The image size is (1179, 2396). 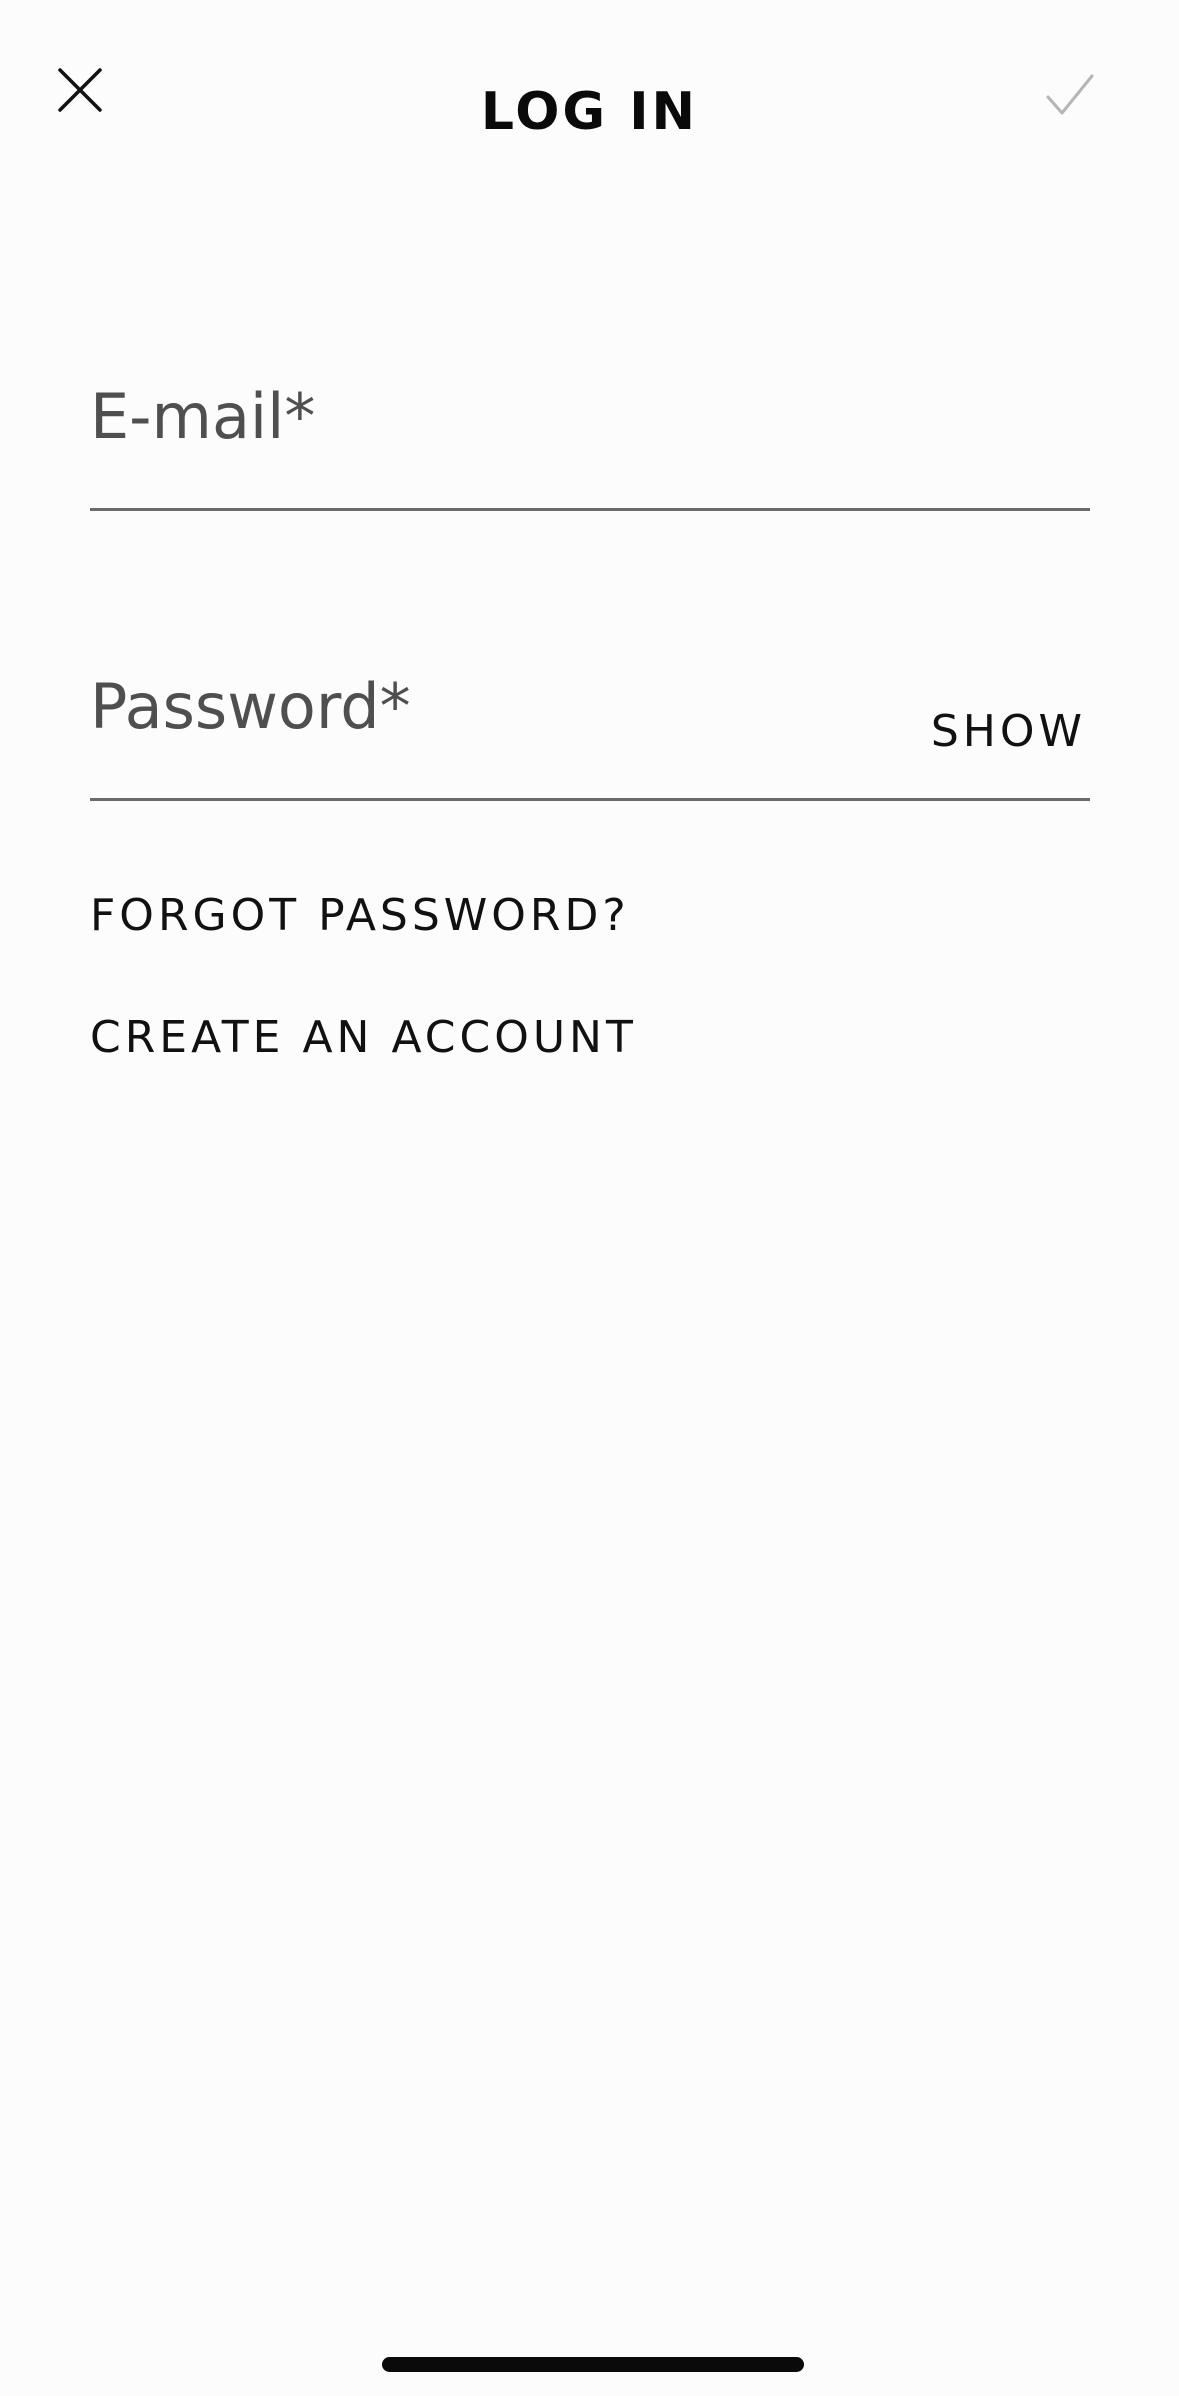 I want to click on nav-header: LOG IN, so click(x=589, y=100).